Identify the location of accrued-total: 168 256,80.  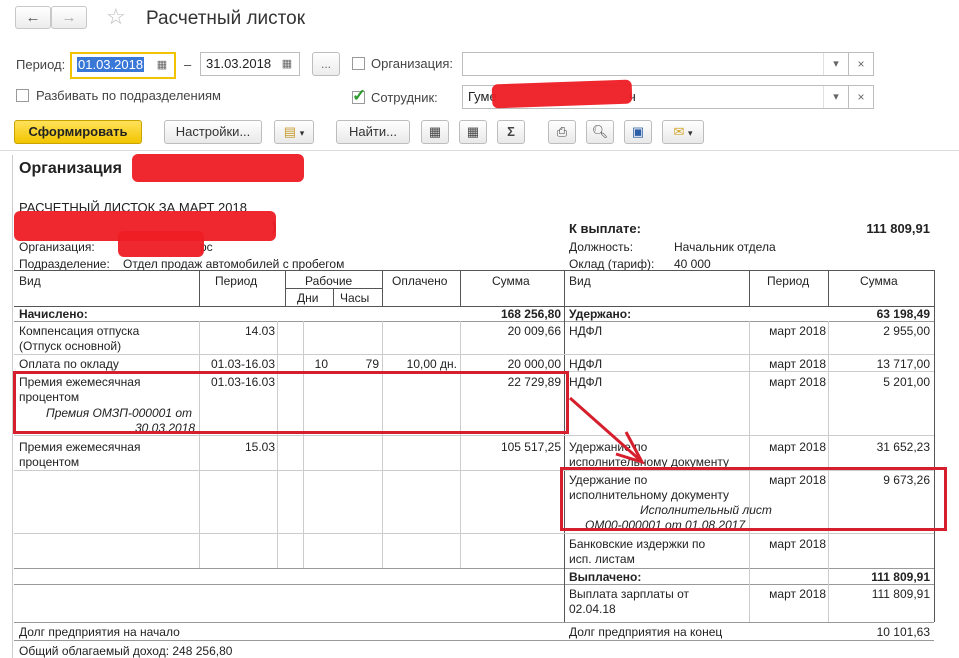
(530, 314).